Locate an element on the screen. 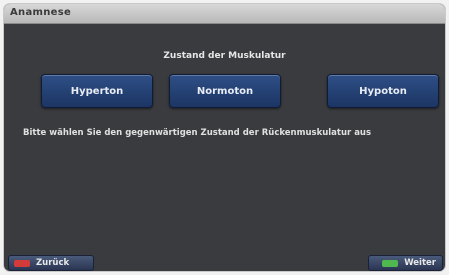 This screenshot has width=449, height=275. back-button: Zurück is located at coordinates (51, 263).